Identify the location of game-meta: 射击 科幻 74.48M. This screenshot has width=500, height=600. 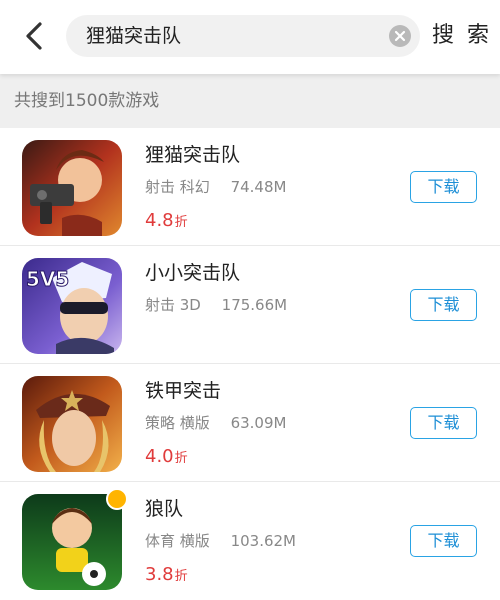
(215, 186).